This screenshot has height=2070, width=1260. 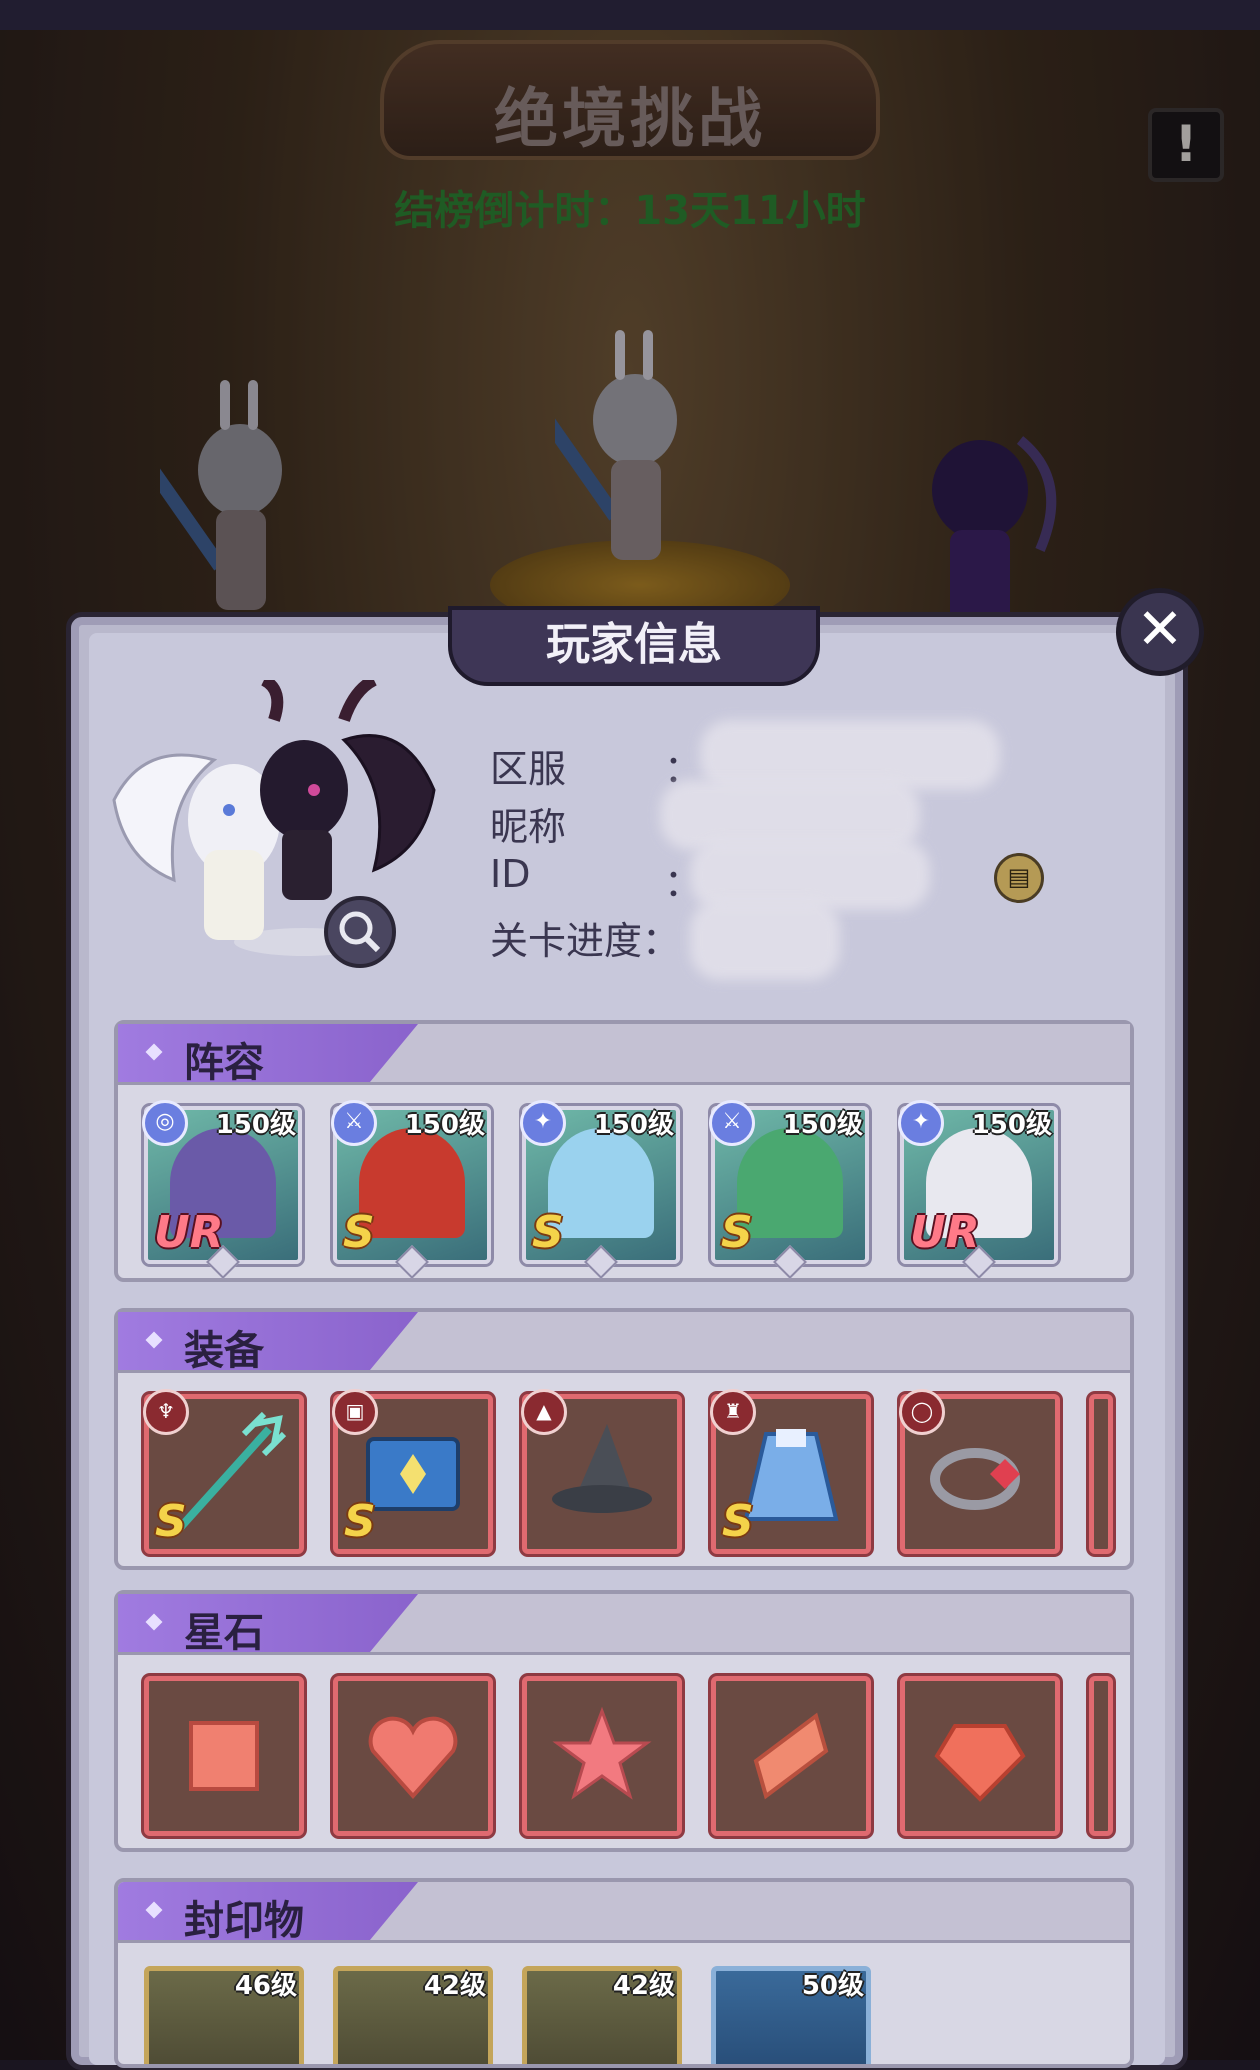 I want to click on seal-card: 46级, so click(x=224, y=2015).